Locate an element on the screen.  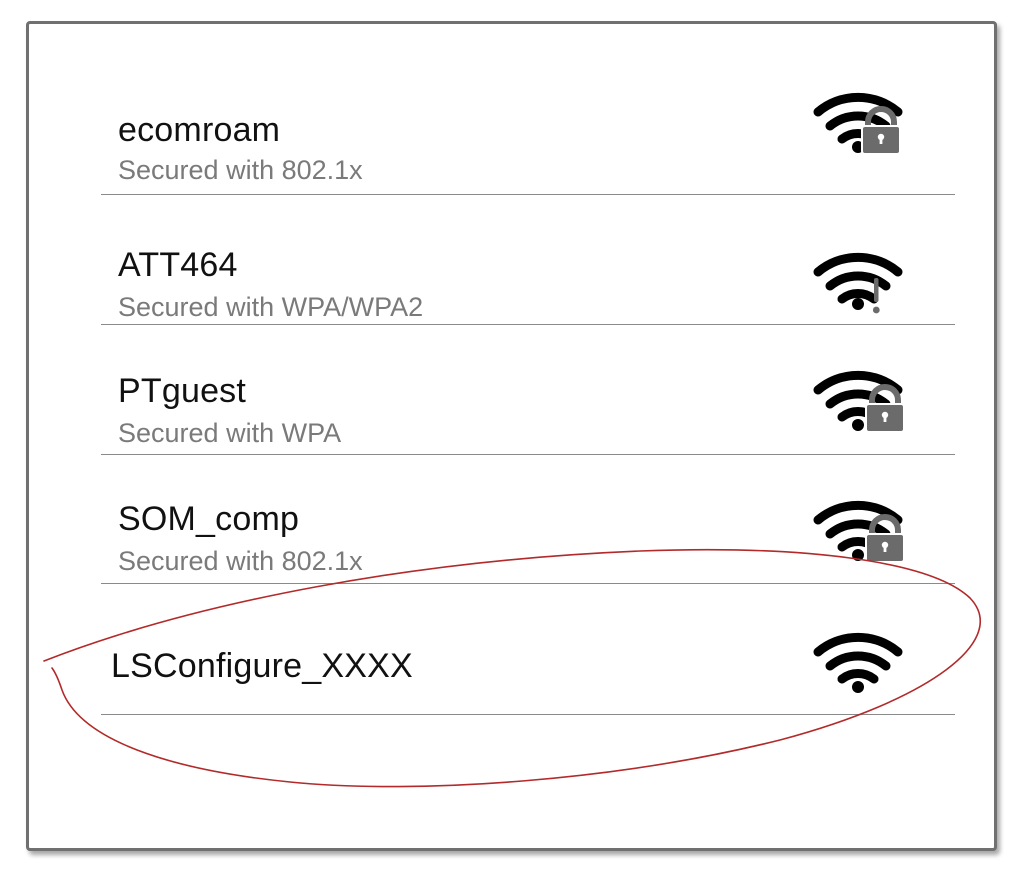
network-name: ATT464 is located at coordinates (178, 265).